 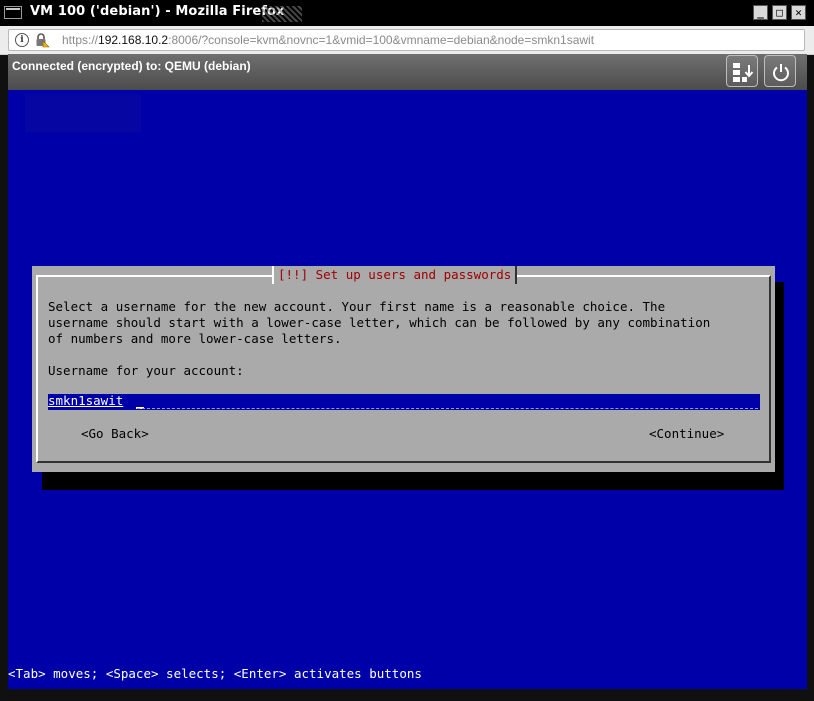 What do you see at coordinates (404, 401) in the screenshot?
I see `username-input: smkn1sawit` at bounding box center [404, 401].